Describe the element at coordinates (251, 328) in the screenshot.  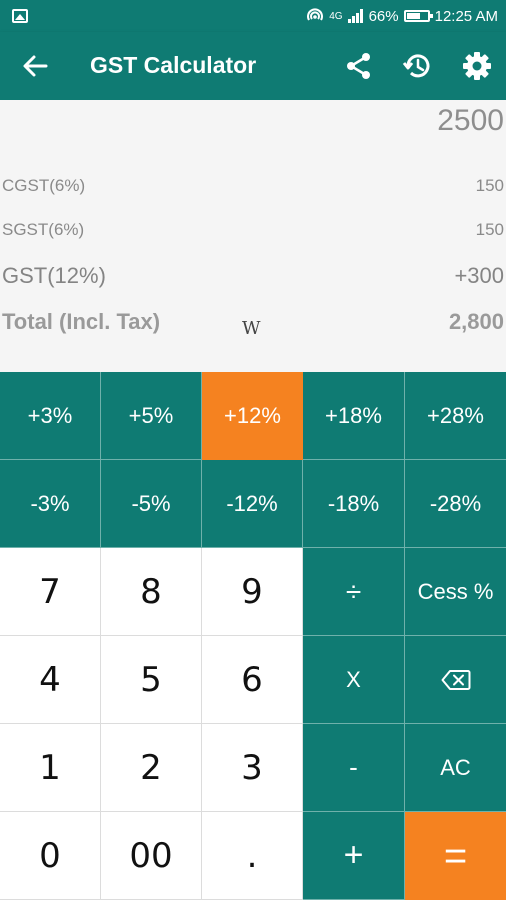
I see `watermark: W` at that location.